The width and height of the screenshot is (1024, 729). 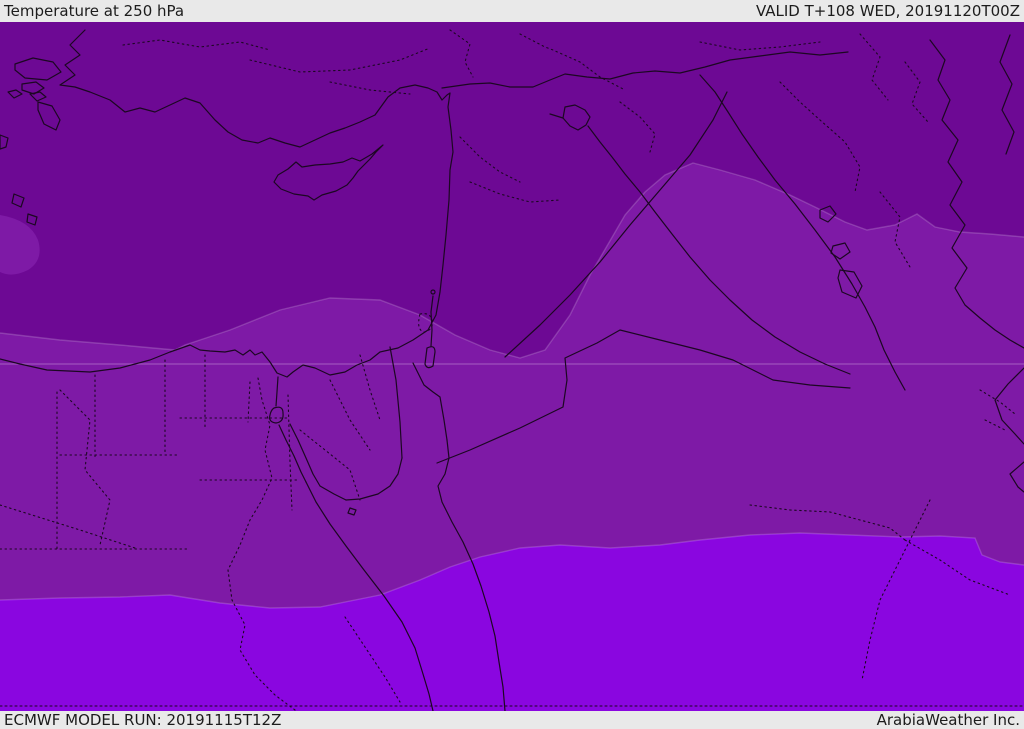 I want to click on model-run-label: ECMWF MODEL RUN: 20191115T12Z, so click(x=143, y=719).